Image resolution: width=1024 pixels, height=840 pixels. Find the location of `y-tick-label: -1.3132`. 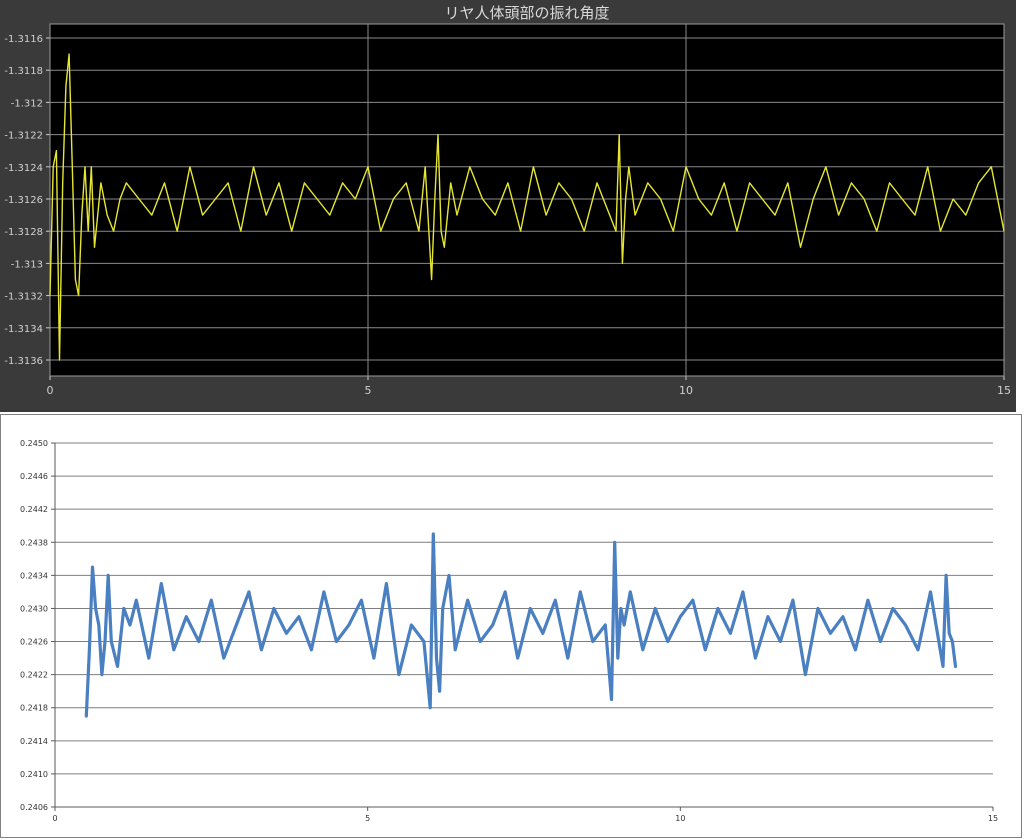

y-tick-label: -1.3132 is located at coordinates (23, 297).